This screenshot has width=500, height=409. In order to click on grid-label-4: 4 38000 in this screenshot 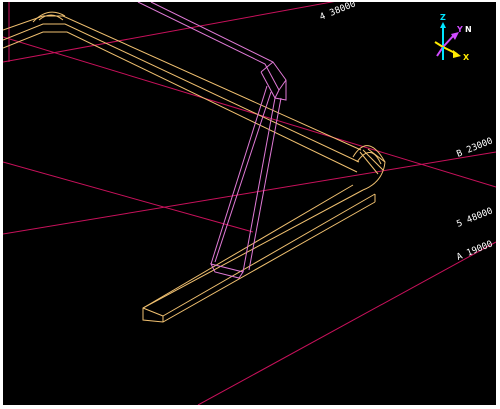, I will do `click(337, 12)`.